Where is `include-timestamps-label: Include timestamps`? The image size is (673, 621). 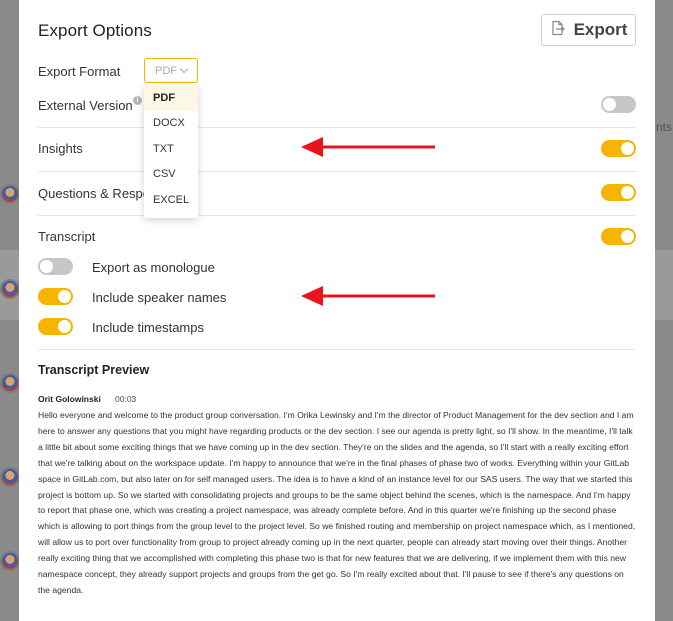
include-timestamps-label: Include timestamps is located at coordinates (148, 327).